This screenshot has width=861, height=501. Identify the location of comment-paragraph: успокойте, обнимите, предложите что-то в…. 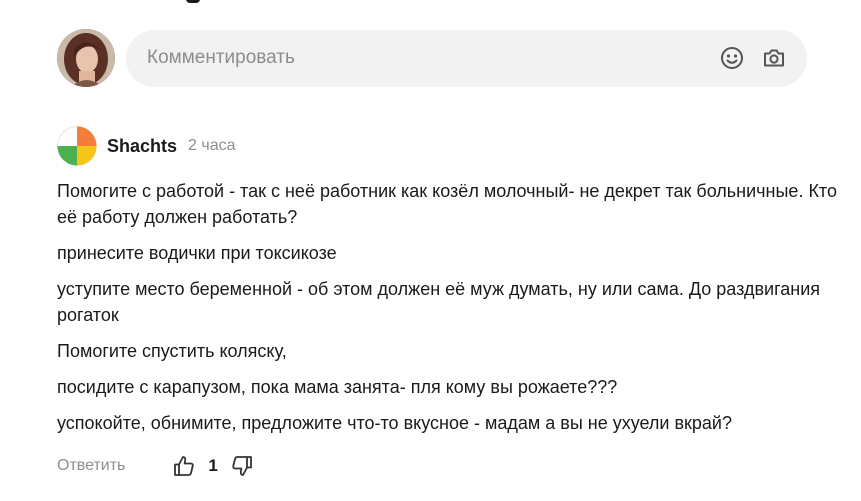
(394, 423).